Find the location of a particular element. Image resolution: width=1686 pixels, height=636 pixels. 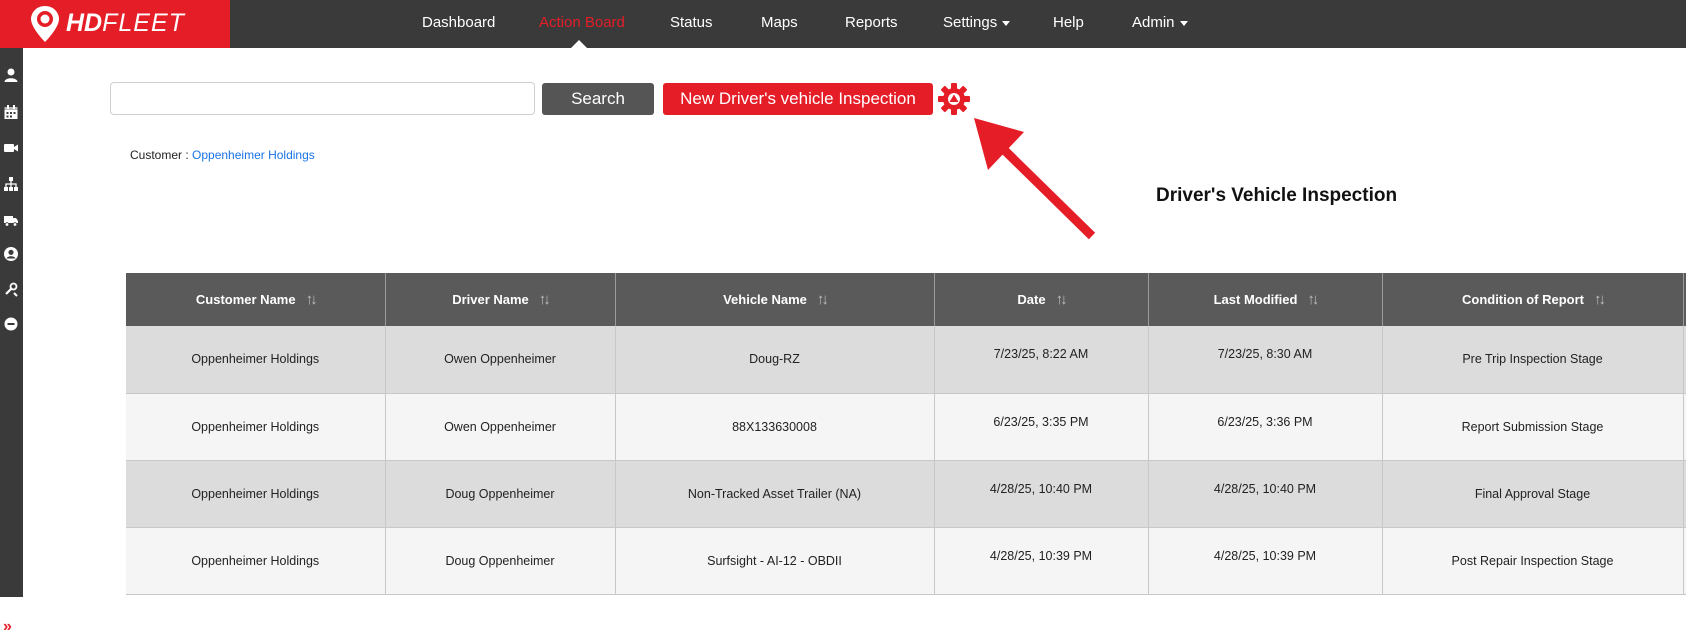

user-circle-icon is located at coordinates (11, 254).